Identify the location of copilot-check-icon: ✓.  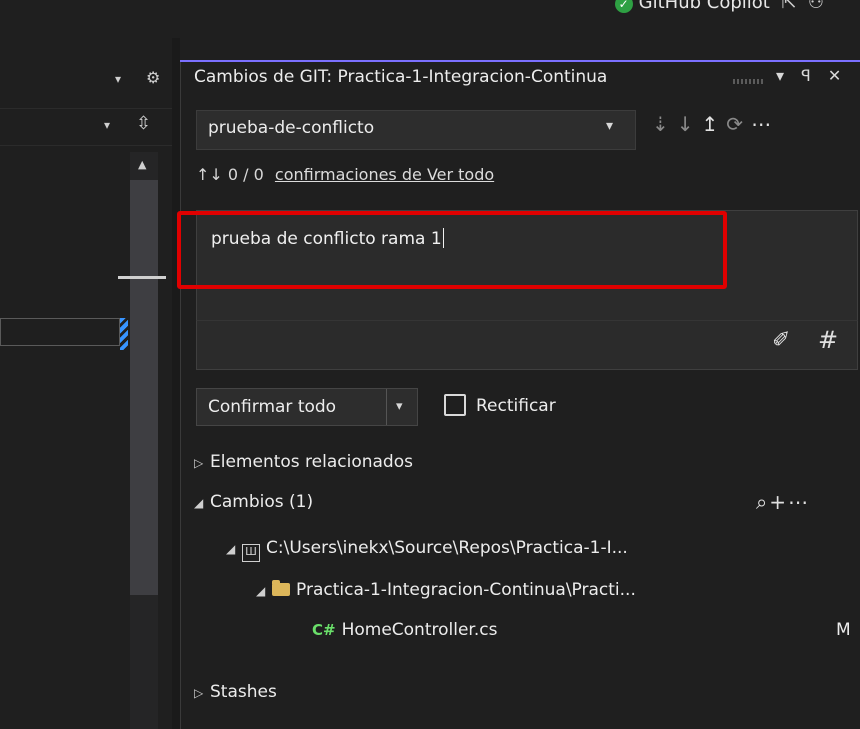
(623, 6).